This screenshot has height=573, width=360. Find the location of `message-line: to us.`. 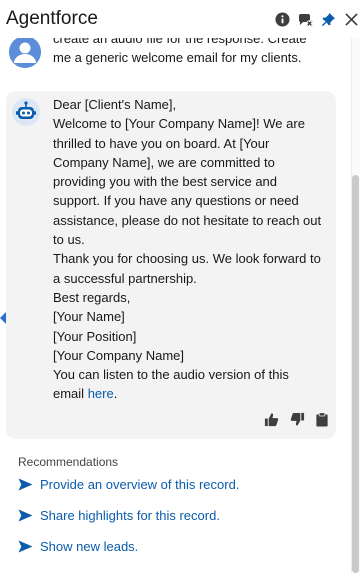

message-line: to us. is located at coordinates (69, 240).